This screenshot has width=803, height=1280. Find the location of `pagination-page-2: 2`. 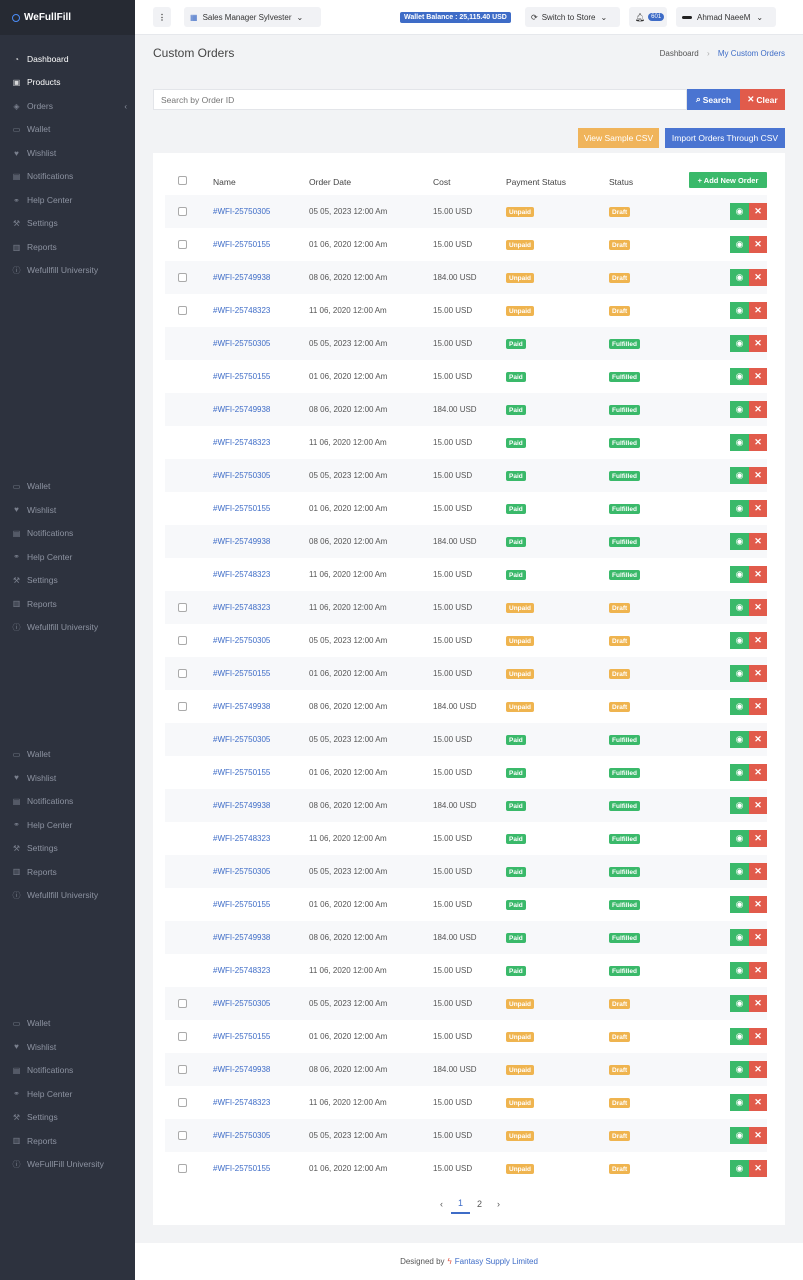

pagination-page-2: 2 is located at coordinates (479, 1204).